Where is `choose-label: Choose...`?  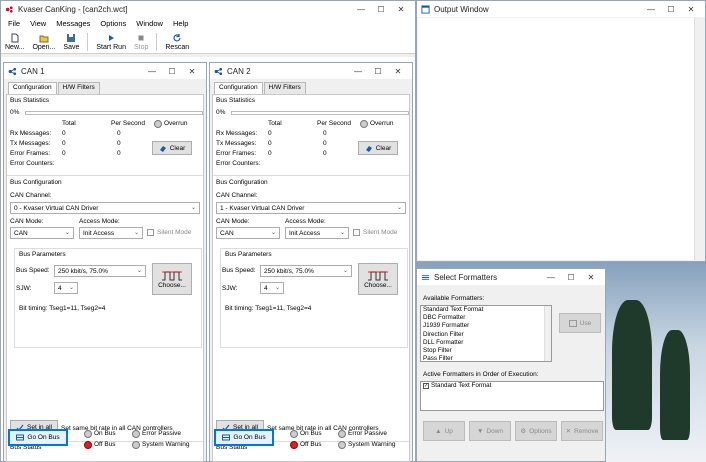
choose-label: Choose... is located at coordinates (172, 285).